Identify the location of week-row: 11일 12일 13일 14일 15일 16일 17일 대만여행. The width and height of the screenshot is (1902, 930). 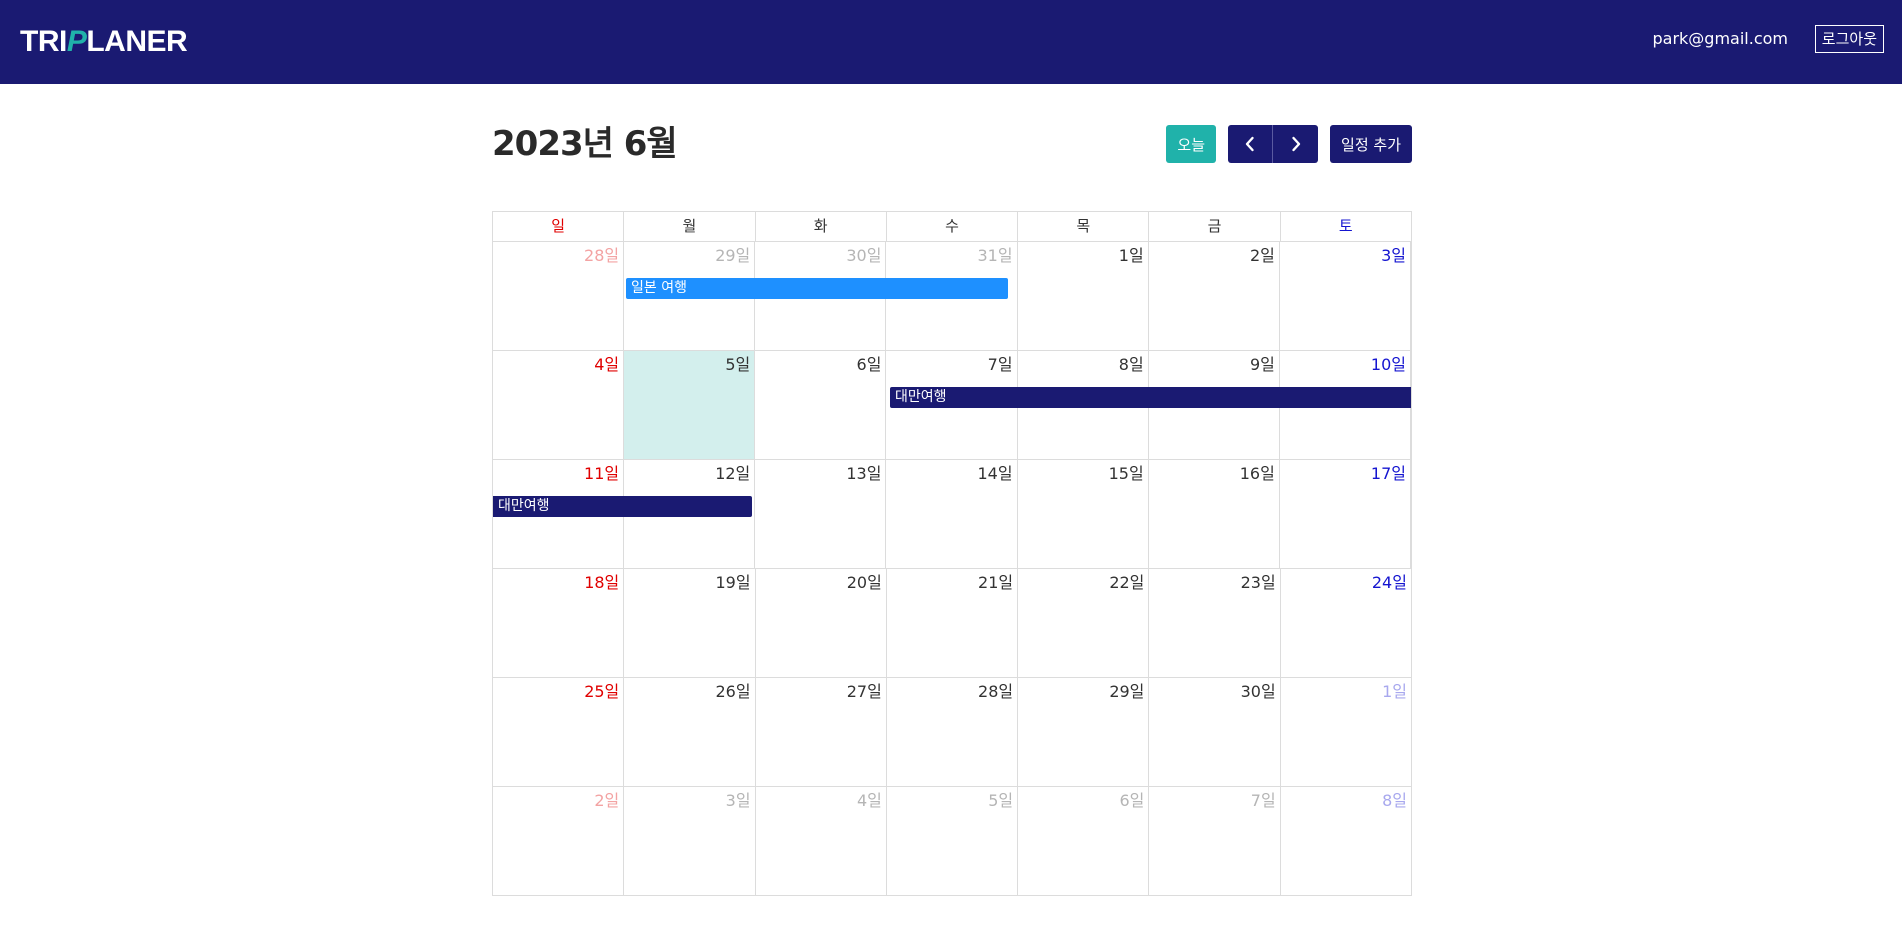
(952, 514).